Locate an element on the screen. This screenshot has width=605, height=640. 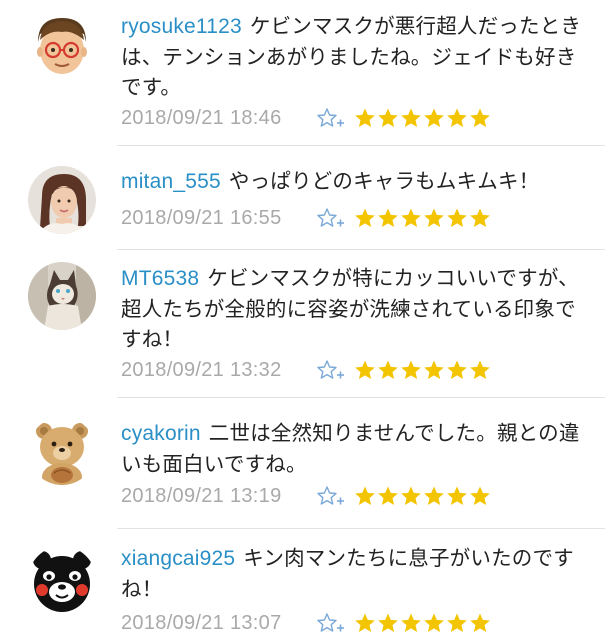
comment-timestamp: 2018/09/21 13:19 is located at coordinates (201, 495).